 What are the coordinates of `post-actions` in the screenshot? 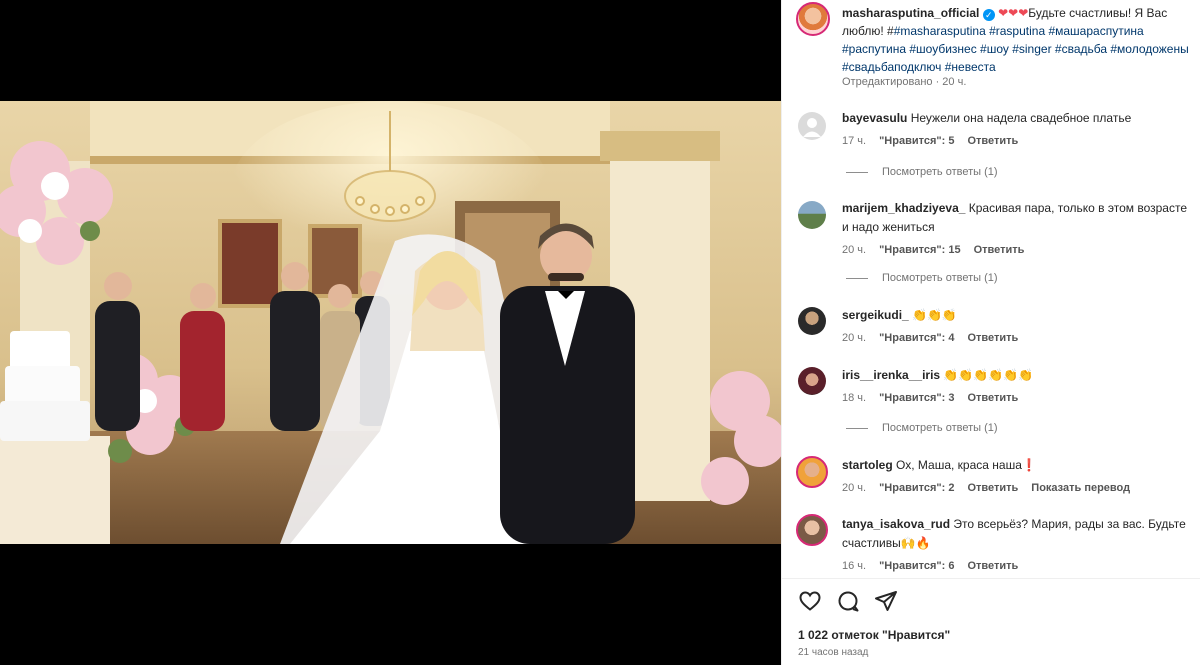 It's located at (848, 601).